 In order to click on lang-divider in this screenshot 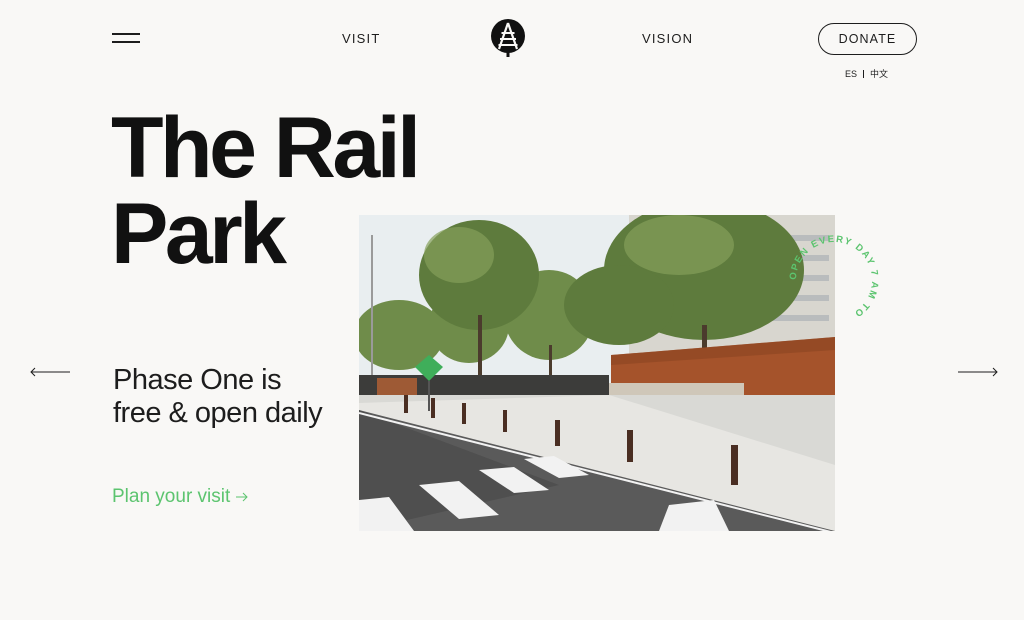, I will do `click(864, 73)`.